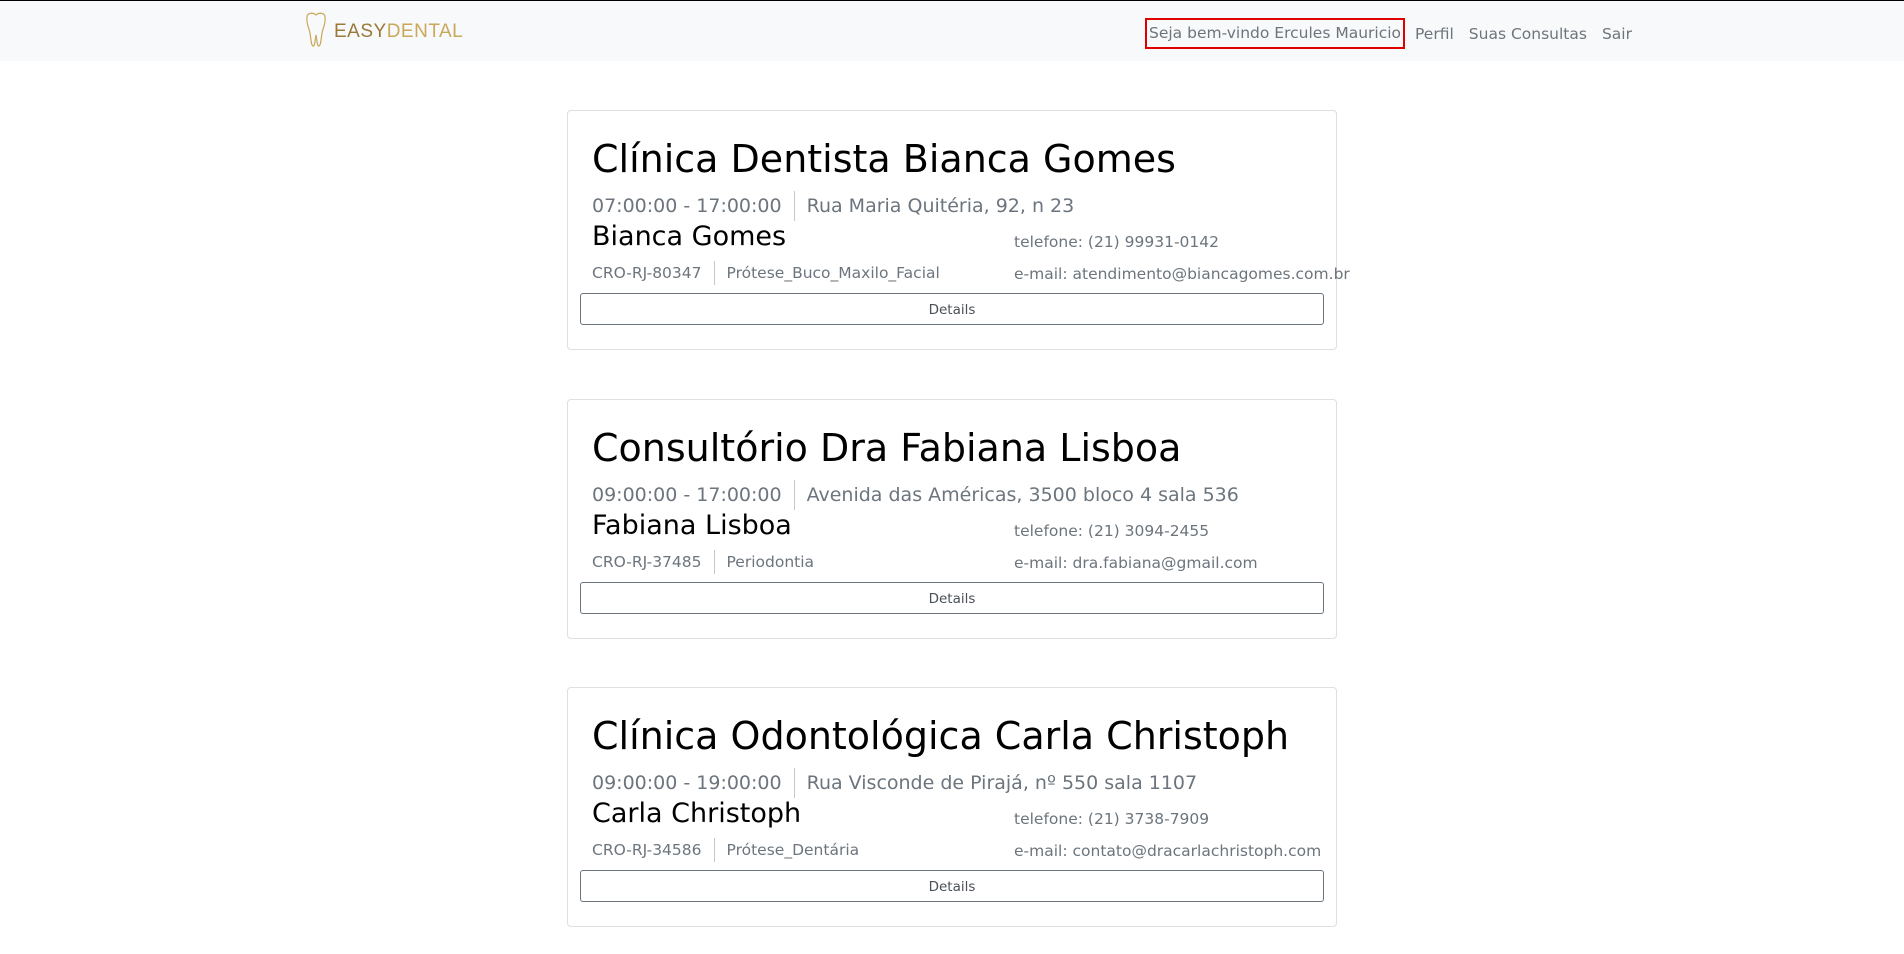 The height and width of the screenshot is (954, 1904). What do you see at coordinates (703, 562) in the screenshot?
I see `doctor-meta: CRO-RJ-37485 Periodontia` at bounding box center [703, 562].